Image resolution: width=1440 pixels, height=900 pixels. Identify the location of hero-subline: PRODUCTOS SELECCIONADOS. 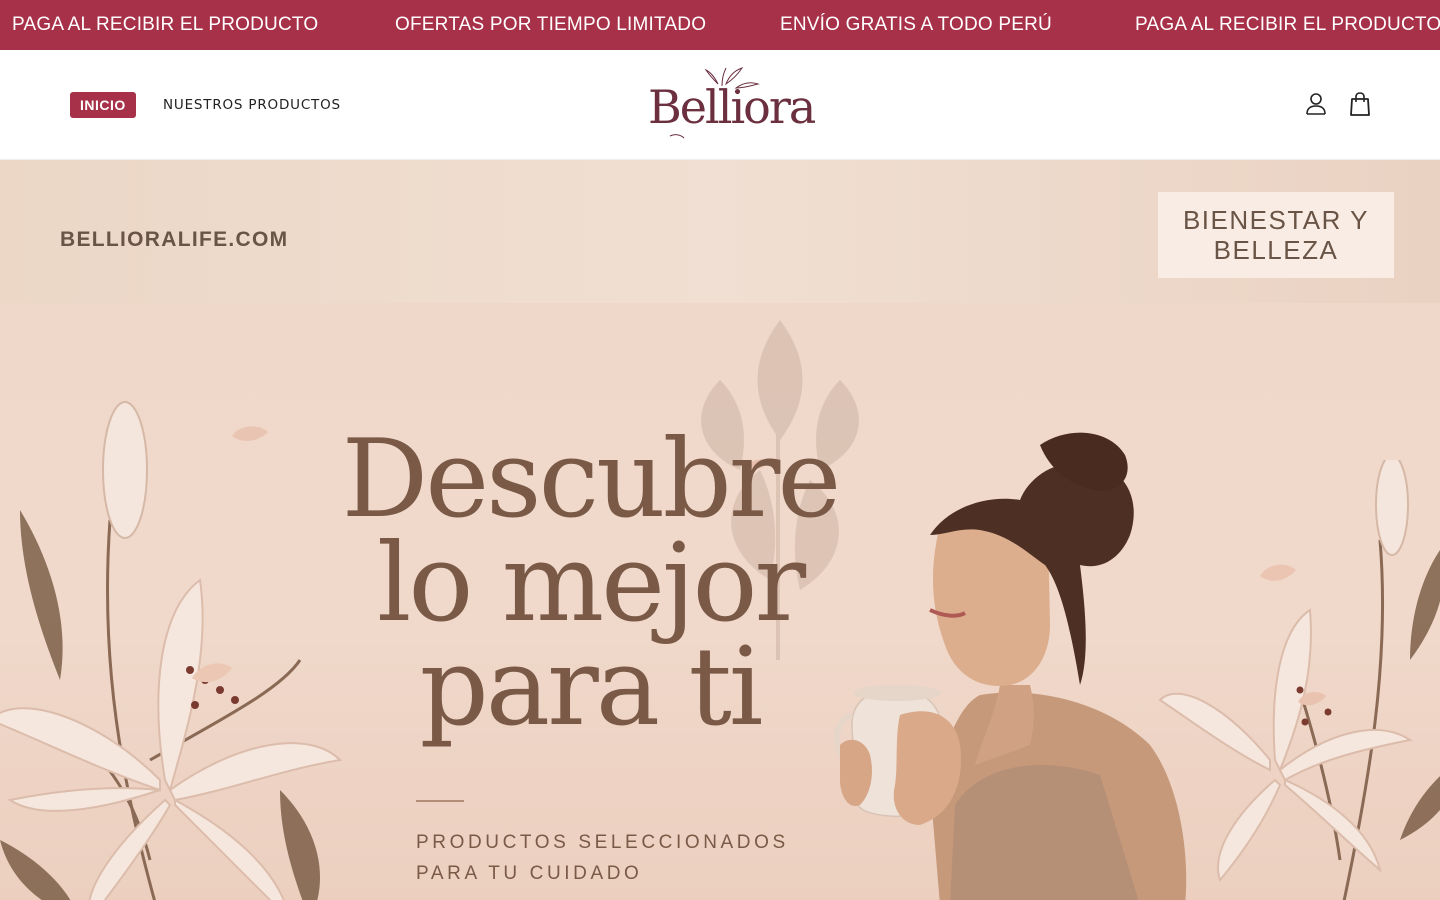
(602, 842).